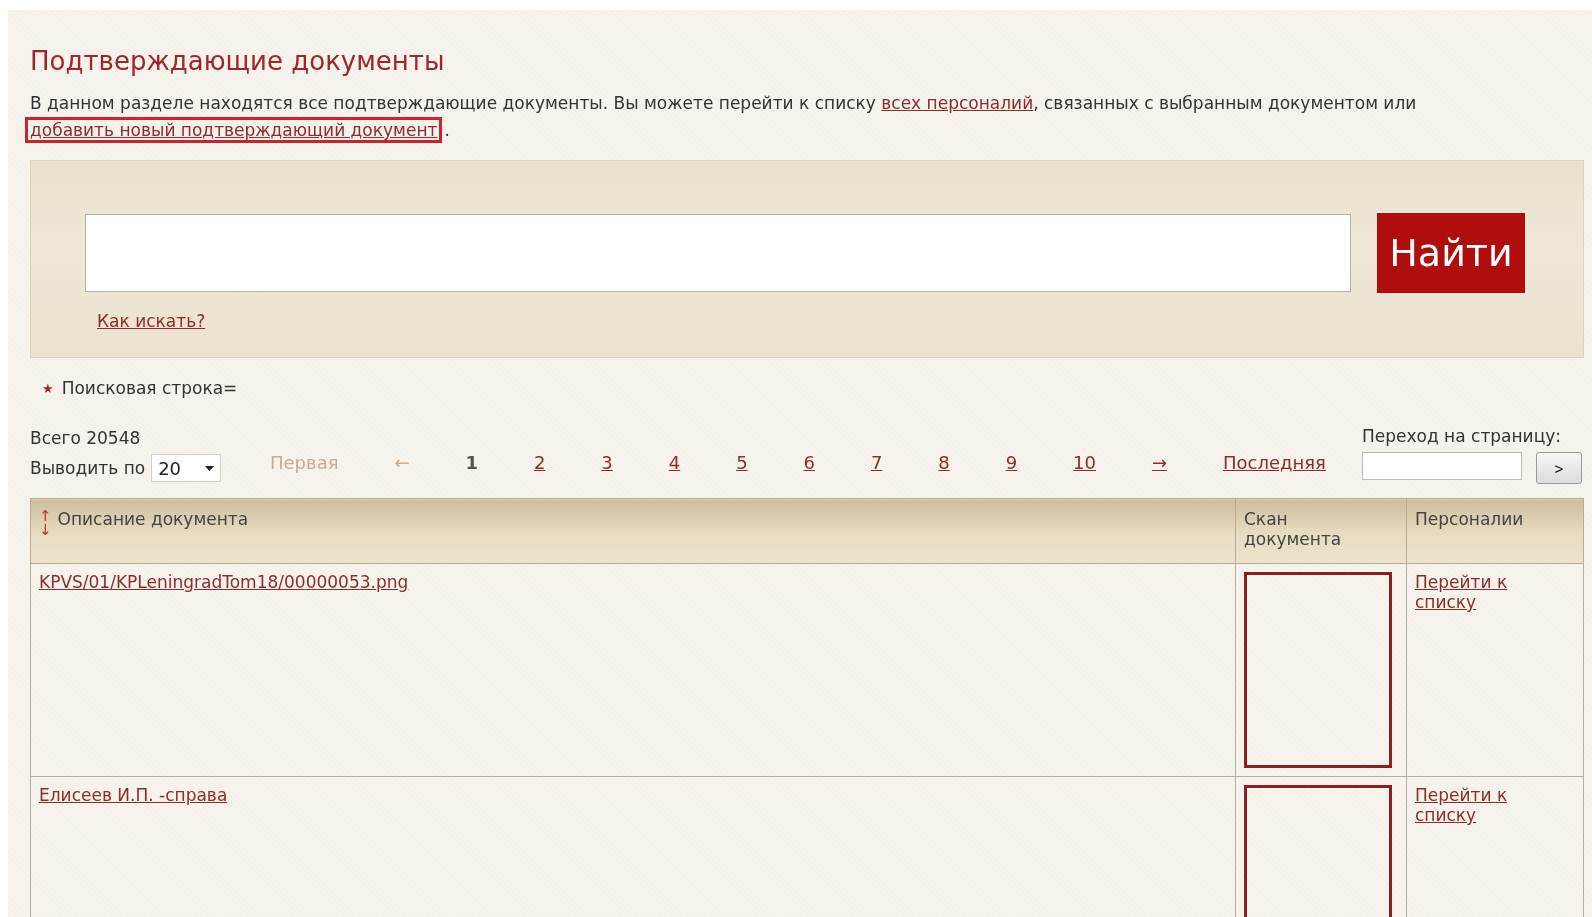 This screenshot has height=917, width=1592. What do you see at coordinates (238, 61) in the screenshot?
I see `page-title: Подтверждающие документы` at bounding box center [238, 61].